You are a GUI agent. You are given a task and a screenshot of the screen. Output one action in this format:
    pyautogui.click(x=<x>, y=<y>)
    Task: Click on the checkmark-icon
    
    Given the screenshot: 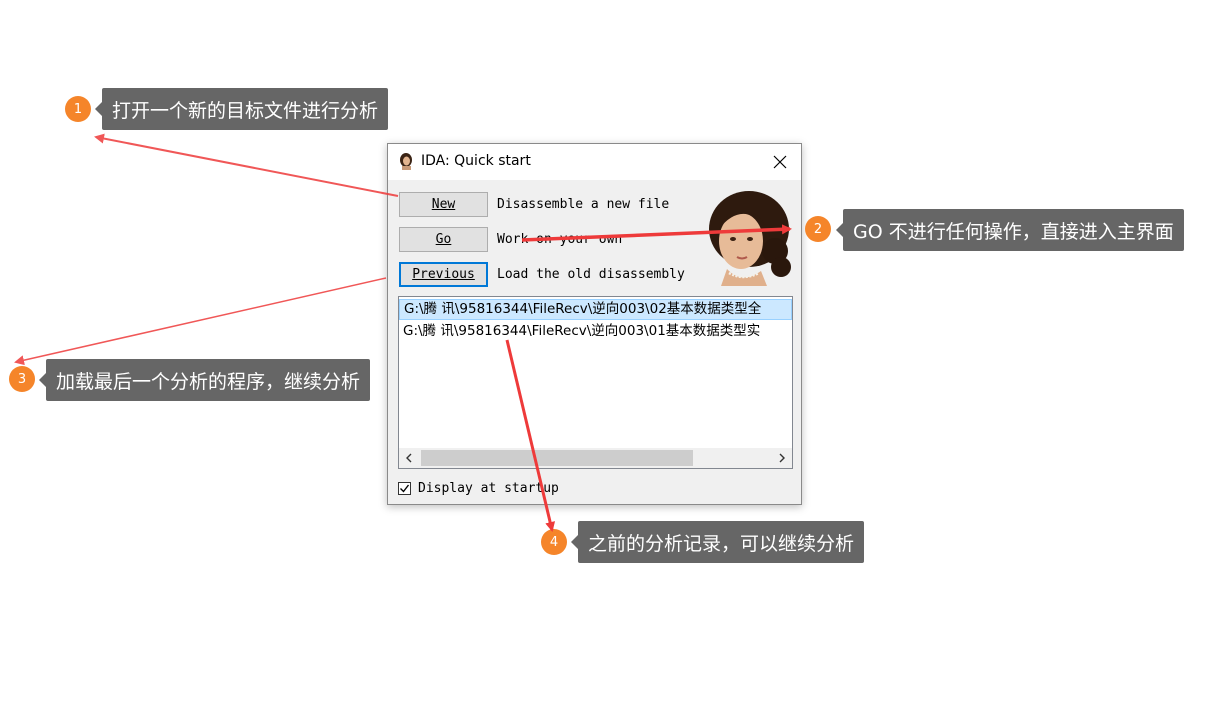 What is the action you would take?
    pyautogui.click(x=405, y=488)
    